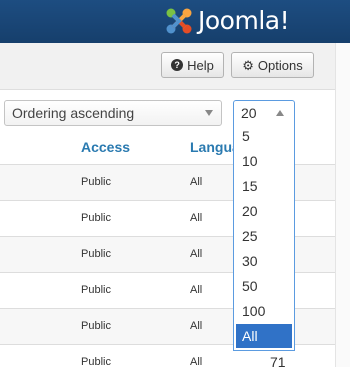 The height and width of the screenshot is (367, 350). What do you see at coordinates (73, 113) in the screenshot?
I see `ordering-select-value: Ordering ascending` at bounding box center [73, 113].